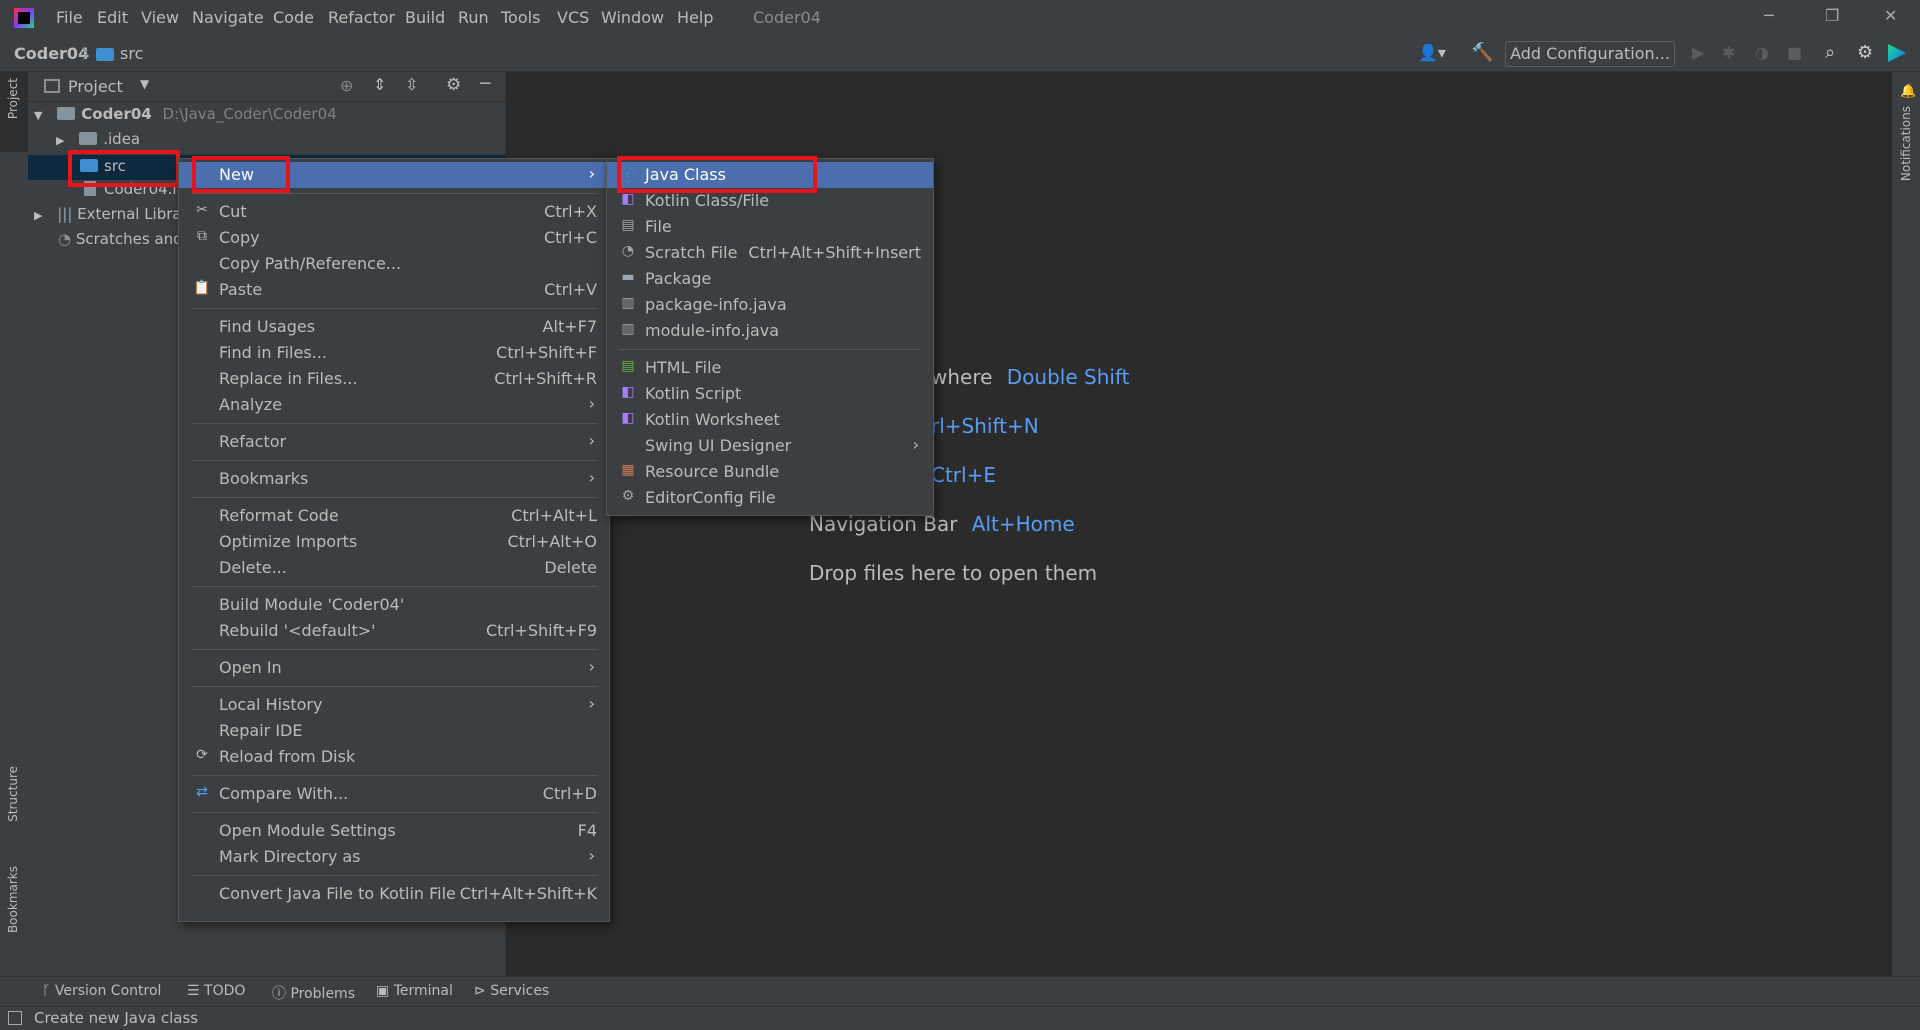  Describe the element at coordinates (65, 239) in the screenshot. I see `scratches-icon: ◔` at that location.